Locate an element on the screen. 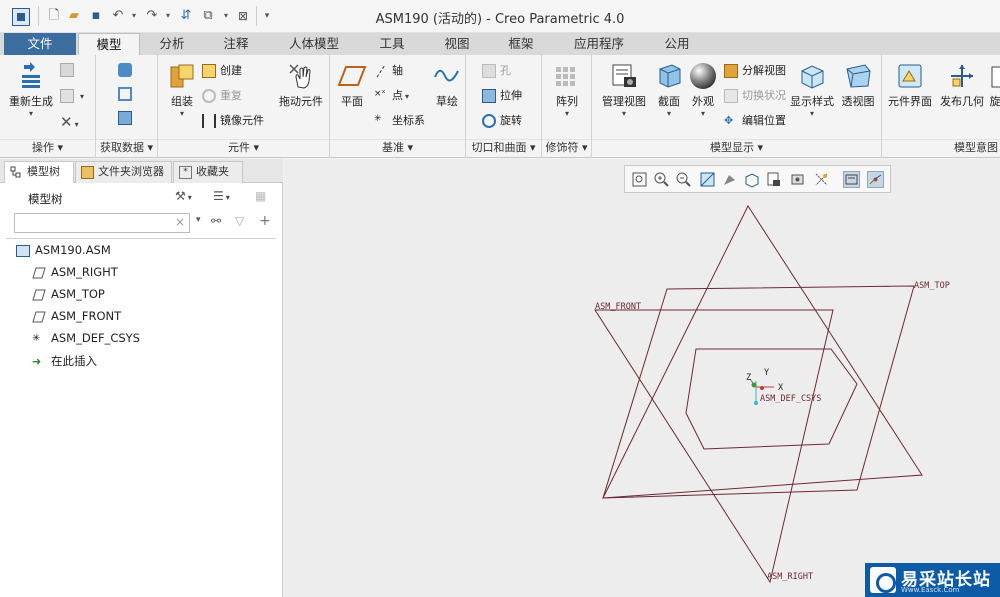 The height and width of the screenshot is (597, 1000). zoom-in-icon is located at coordinates (661, 179).